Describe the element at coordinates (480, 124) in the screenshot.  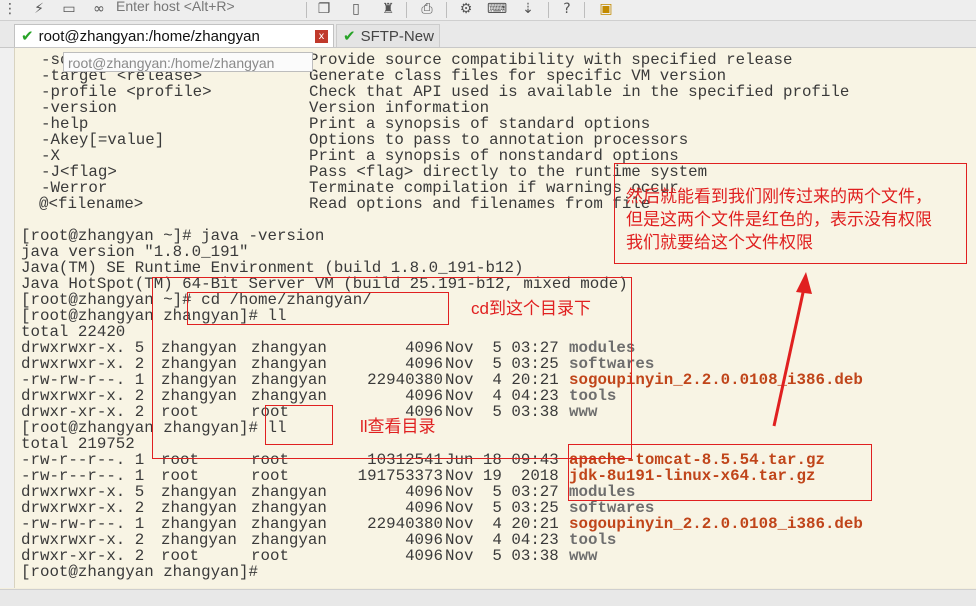
I see `option-description: Print a synopsis of standard options` at that location.